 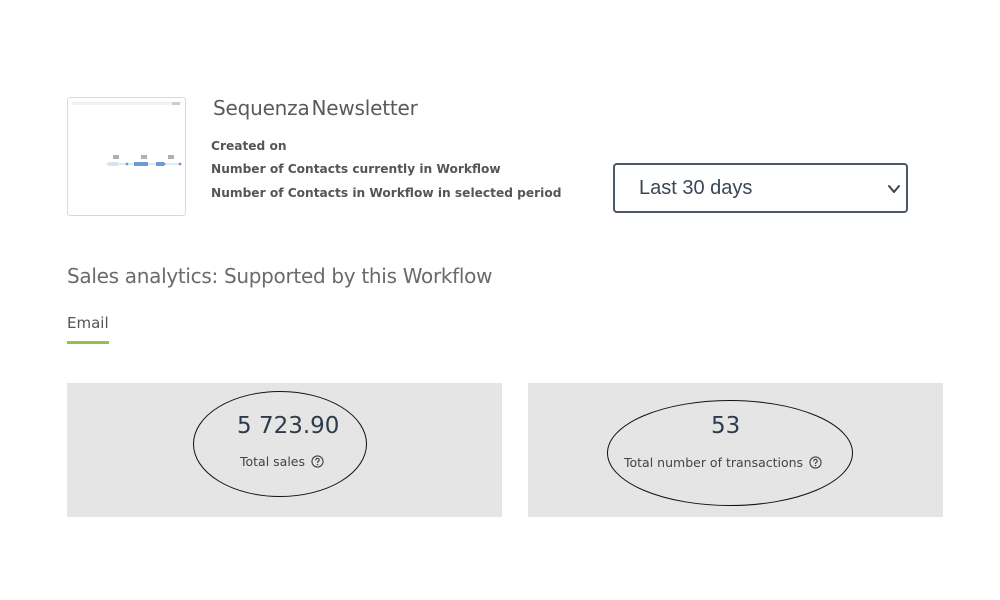 What do you see at coordinates (280, 444) in the screenshot?
I see `highlight-ellipse` at bounding box center [280, 444].